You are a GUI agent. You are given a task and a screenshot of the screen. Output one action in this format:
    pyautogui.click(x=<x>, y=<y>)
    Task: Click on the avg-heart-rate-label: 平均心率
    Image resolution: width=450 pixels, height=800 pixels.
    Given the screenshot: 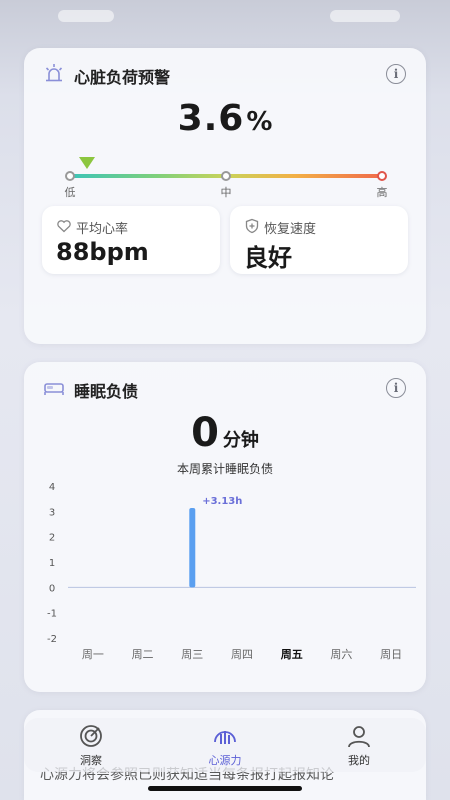 What is the action you would take?
    pyautogui.click(x=102, y=229)
    